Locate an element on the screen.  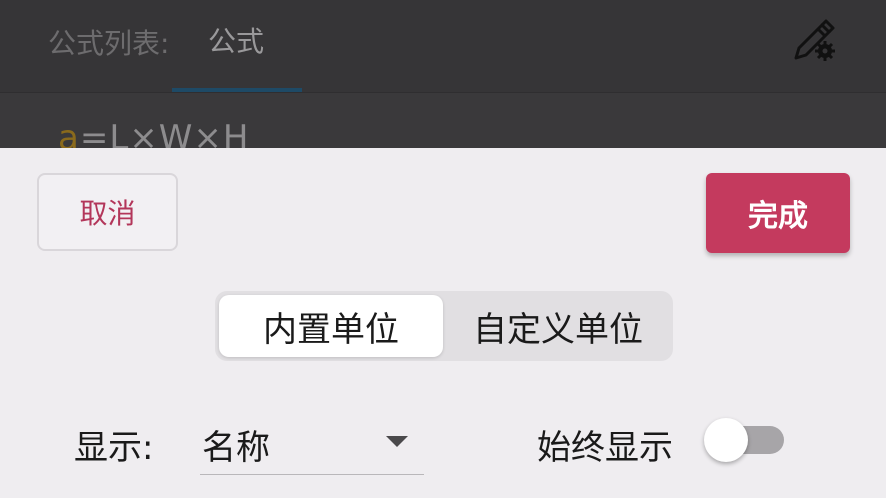
always-show-toggle is located at coordinates (745, 440).